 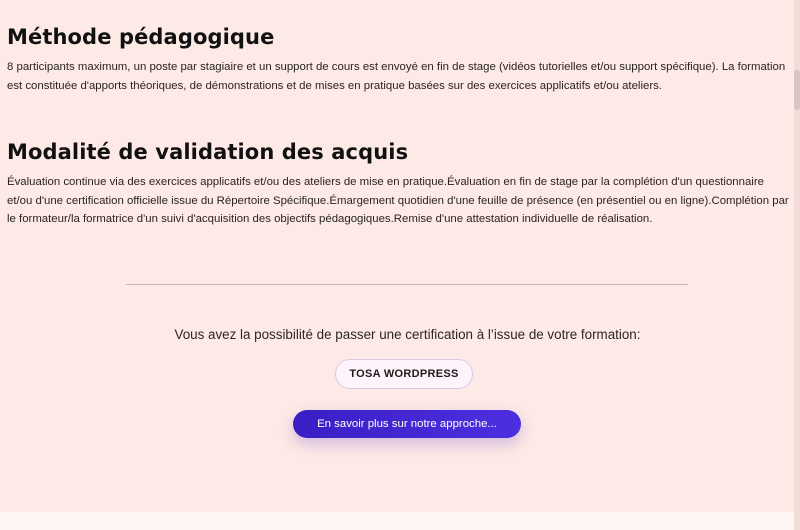 What do you see at coordinates (797, 265) in the screenshot?
I see `page-scrollbar` at bounding box center [797, 265].